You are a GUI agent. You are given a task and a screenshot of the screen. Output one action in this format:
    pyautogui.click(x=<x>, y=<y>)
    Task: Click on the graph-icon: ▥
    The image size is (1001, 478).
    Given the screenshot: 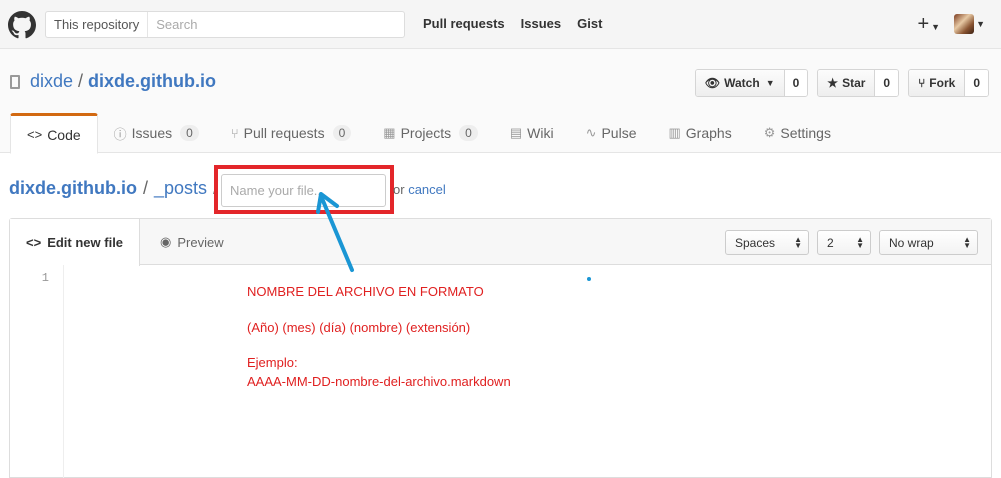 What is the action you would take?
    pyautogui.click(x=674, y=132)
    